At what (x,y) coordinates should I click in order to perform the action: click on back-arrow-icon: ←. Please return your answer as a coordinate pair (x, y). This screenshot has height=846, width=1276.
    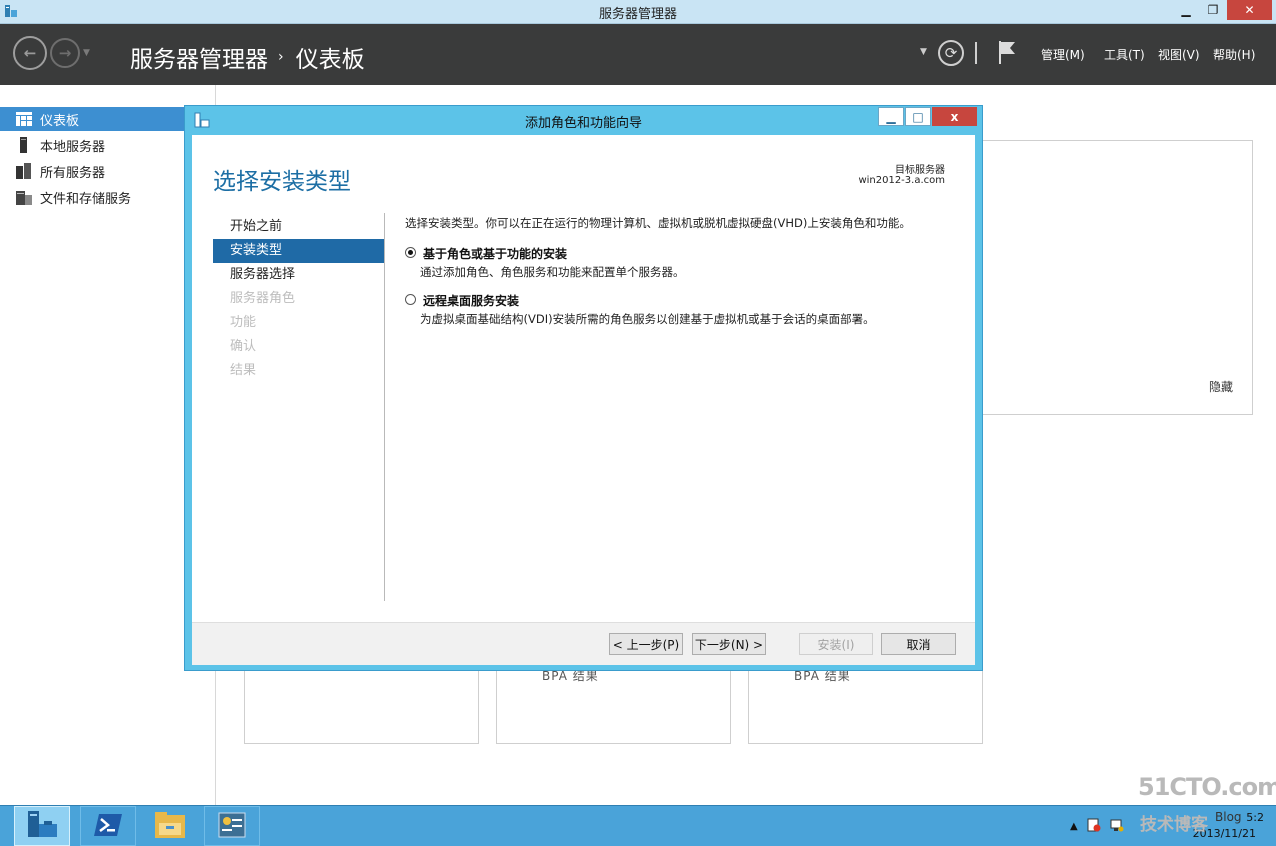
    Looking at the image, I should click on (30, 53).